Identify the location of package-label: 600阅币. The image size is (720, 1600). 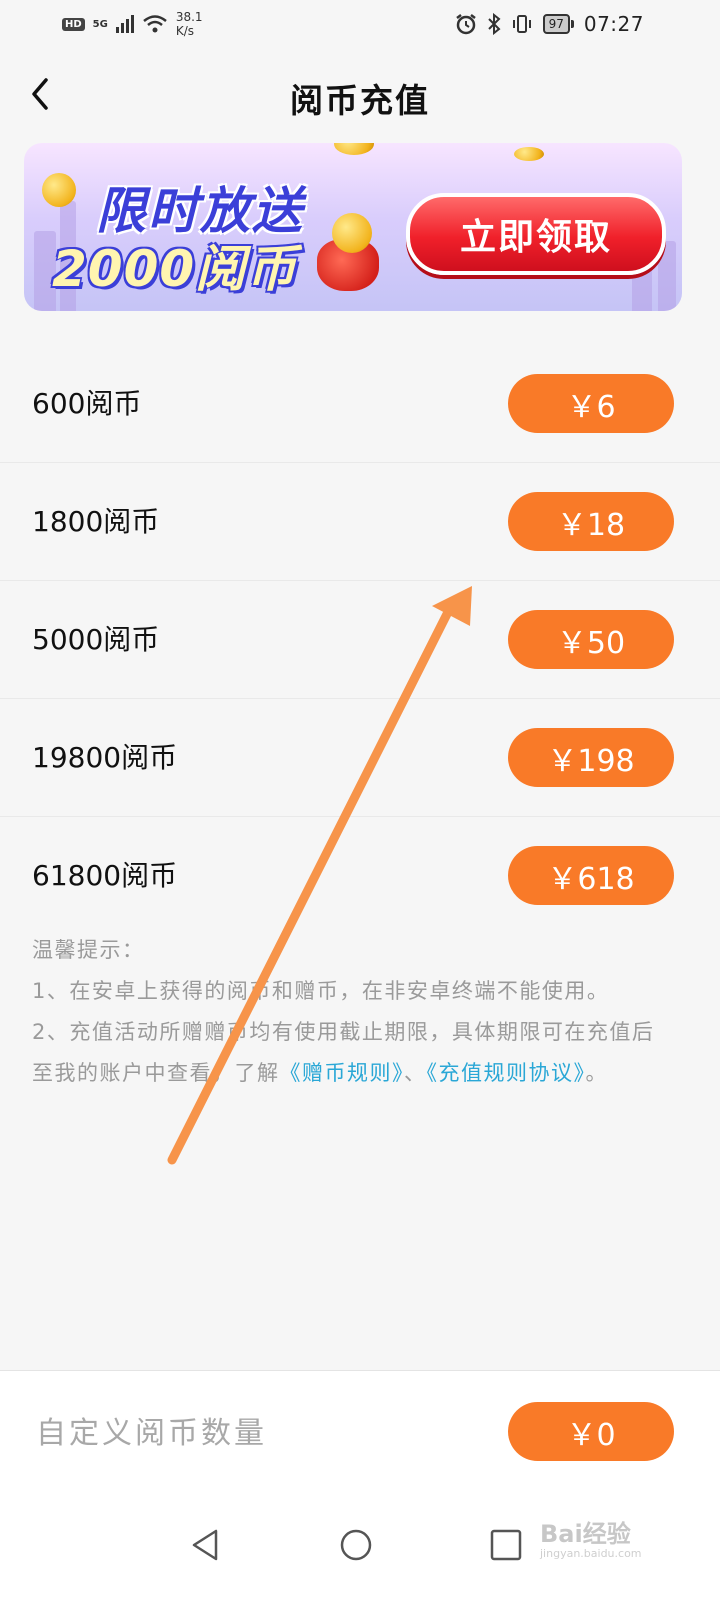
(87, 403).